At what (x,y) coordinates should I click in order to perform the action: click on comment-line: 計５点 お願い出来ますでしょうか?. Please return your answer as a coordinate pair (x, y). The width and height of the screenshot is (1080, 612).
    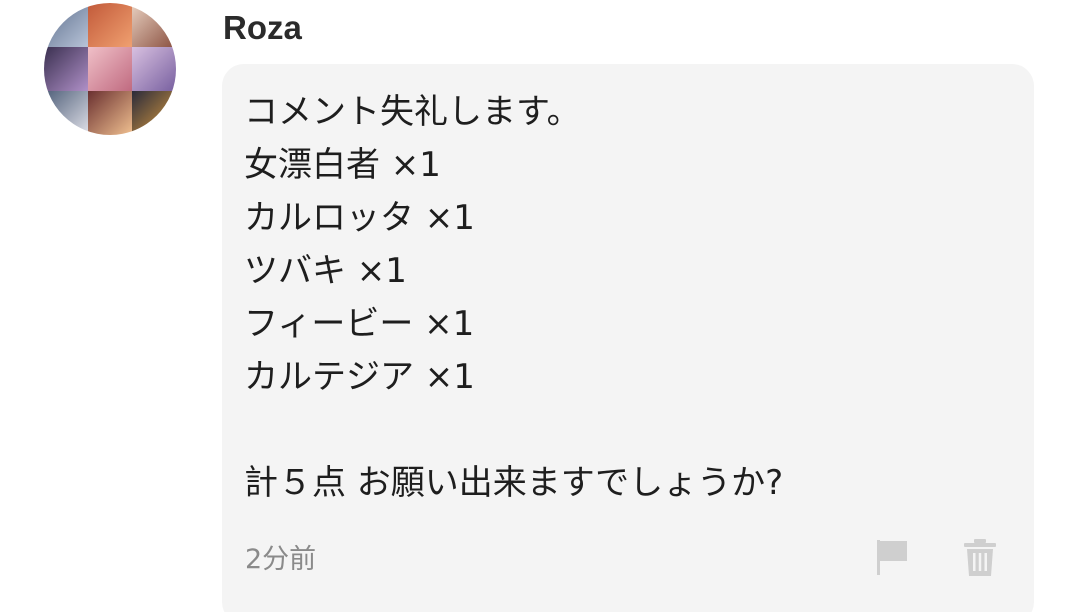
    Looking at the image, I should click on (514, 483).